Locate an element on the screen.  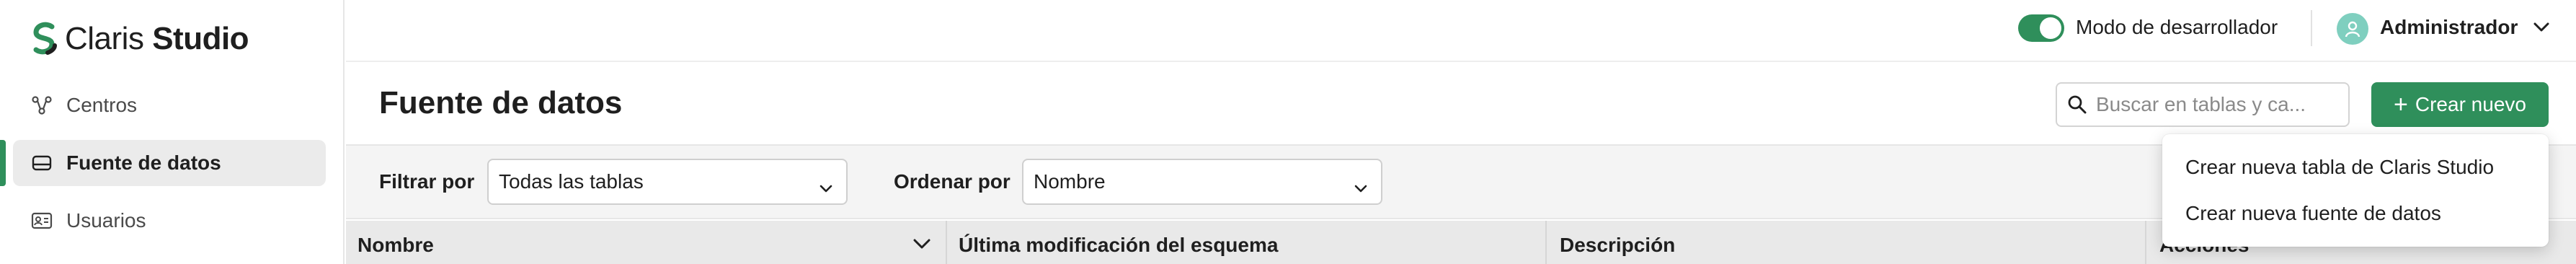
sidebar-item-centros: Centros is located at coordinates (169, 105).